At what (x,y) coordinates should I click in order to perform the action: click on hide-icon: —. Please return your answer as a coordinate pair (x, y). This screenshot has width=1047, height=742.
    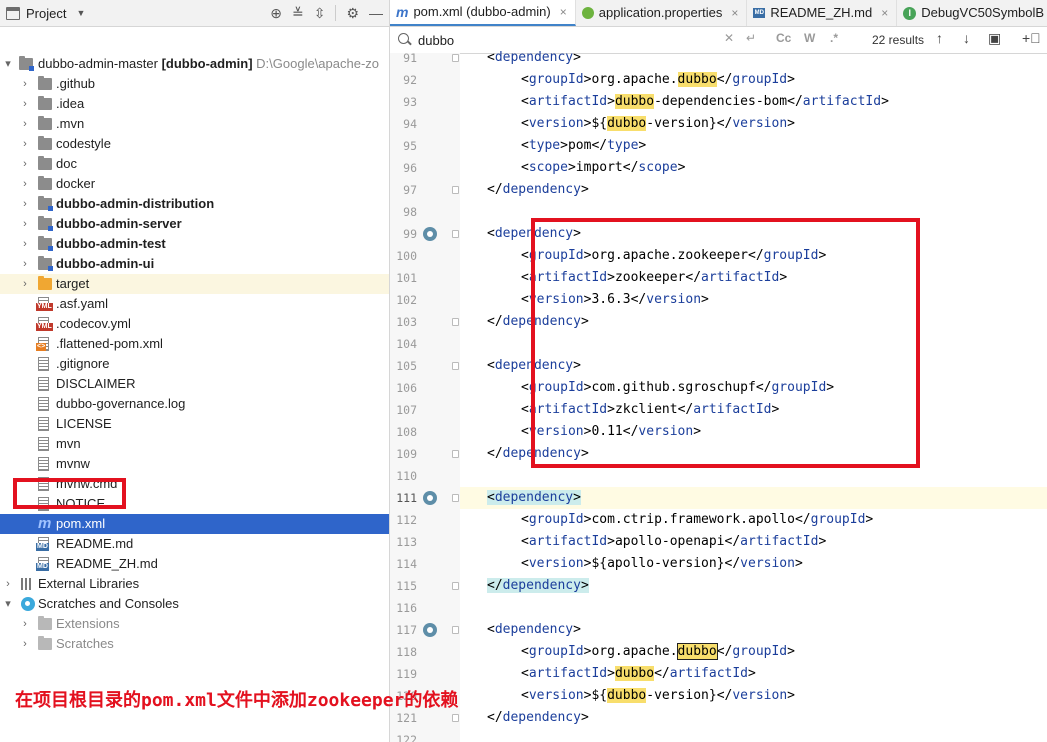
    Looking at the image, I should click on (376, 13).